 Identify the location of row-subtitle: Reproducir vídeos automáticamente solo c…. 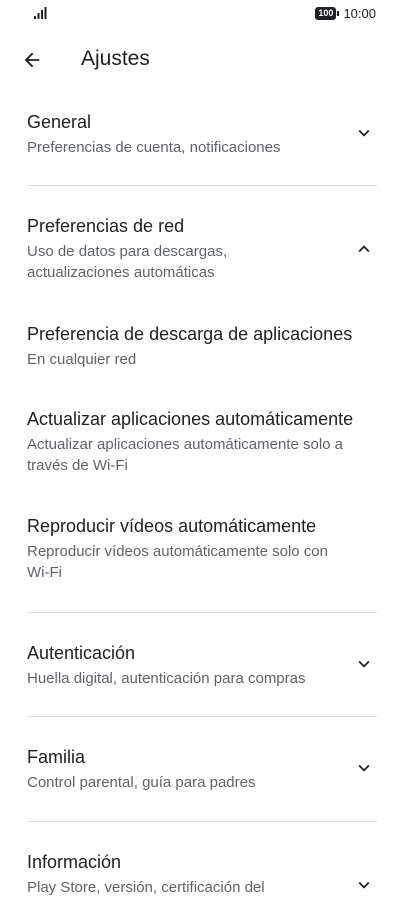
(202, 562).